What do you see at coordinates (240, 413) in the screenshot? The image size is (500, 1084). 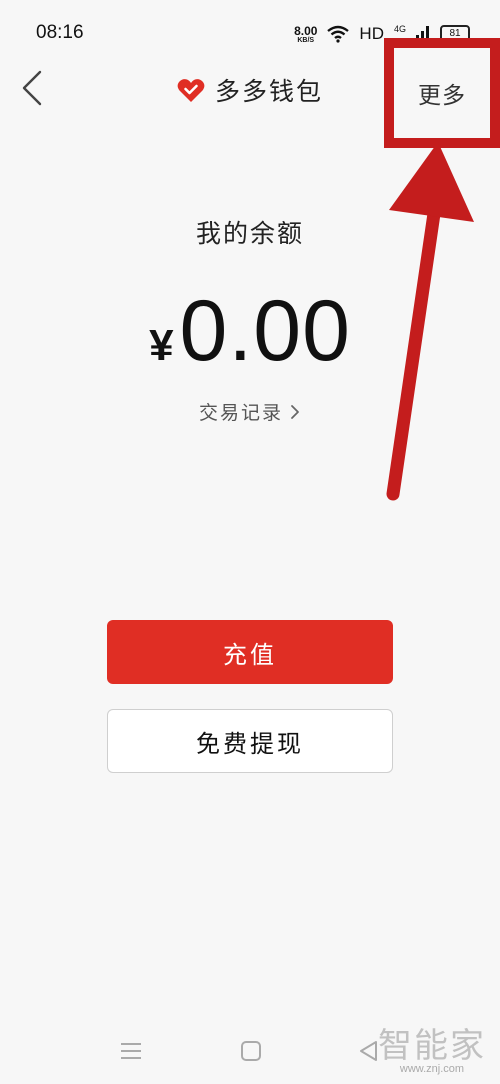 I see `transactions-link-label: 交易记录` at bounding box center [240, 413].